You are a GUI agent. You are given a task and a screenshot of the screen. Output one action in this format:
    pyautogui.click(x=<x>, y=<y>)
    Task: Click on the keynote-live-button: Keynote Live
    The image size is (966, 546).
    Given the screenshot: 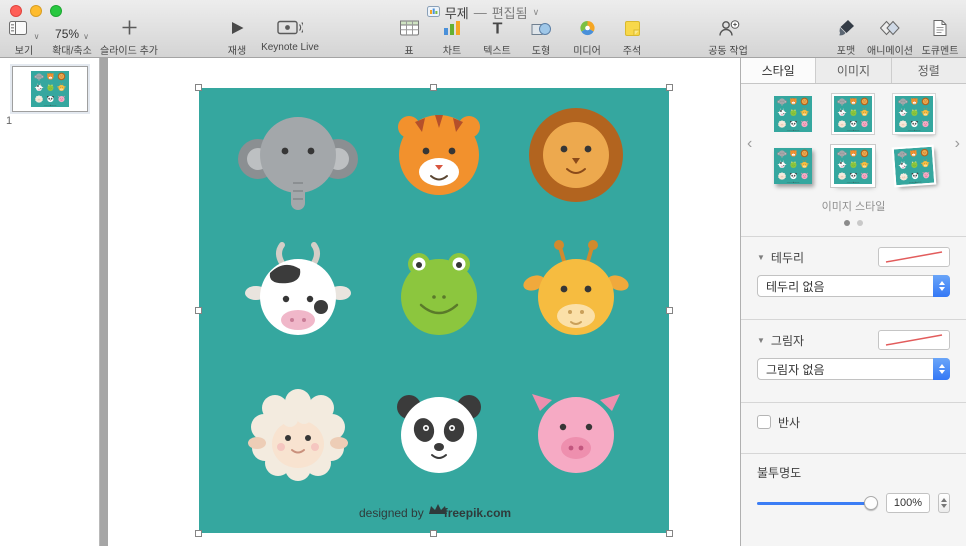 What is the action you would take?
    pyautogui.click(x=290, y=36)
    